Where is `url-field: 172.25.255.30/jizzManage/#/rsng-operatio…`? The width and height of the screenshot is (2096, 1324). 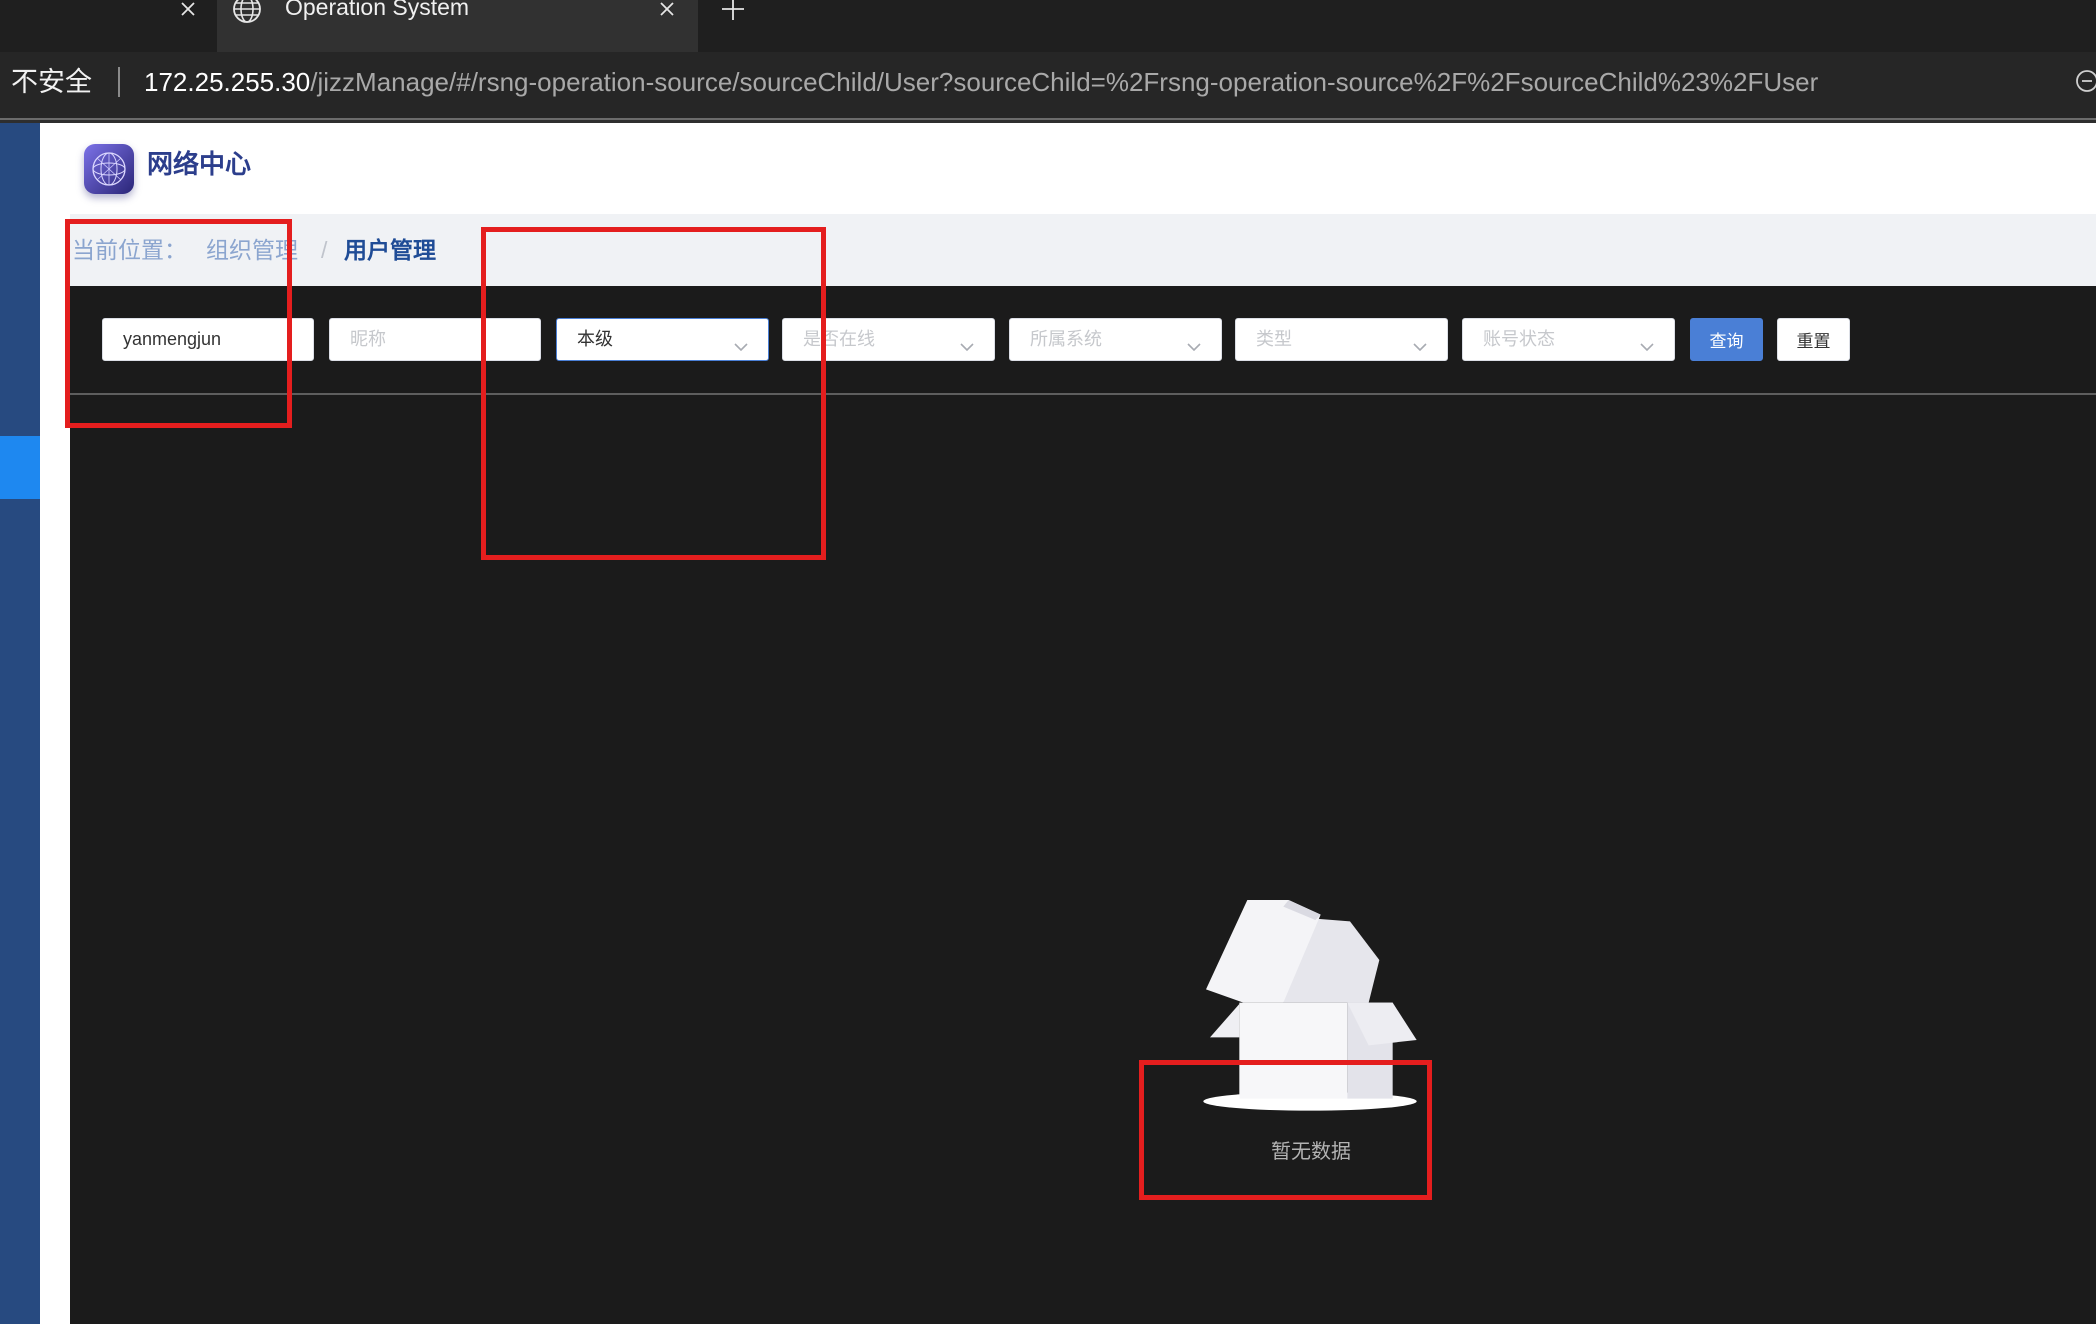 url-field: 172.25.255.30/jizzManage/#/rsng-operatio… is located at coordinates (1094, 82).